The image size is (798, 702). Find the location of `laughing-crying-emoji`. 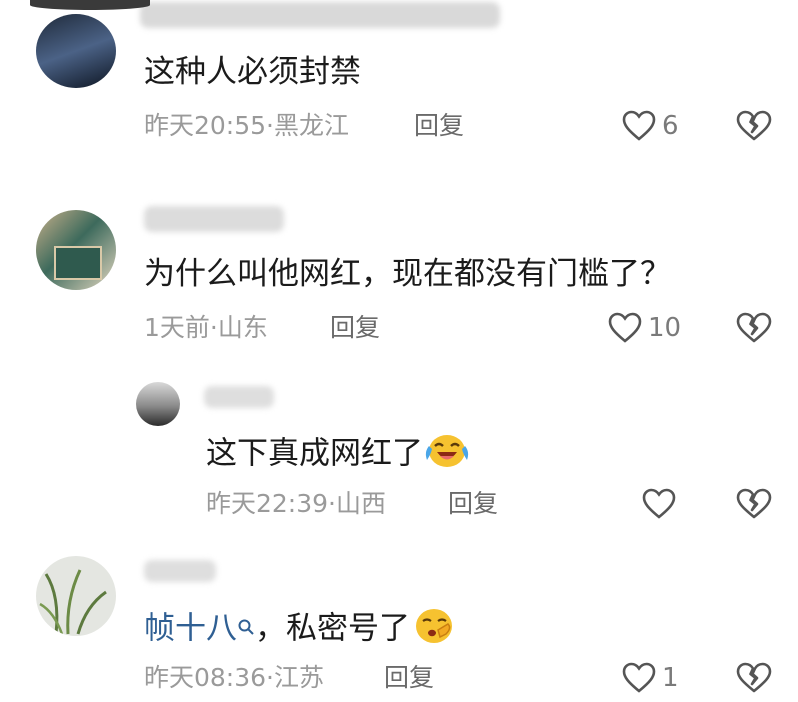

laughing-crying-emoji is located at coordinates (446, 455).